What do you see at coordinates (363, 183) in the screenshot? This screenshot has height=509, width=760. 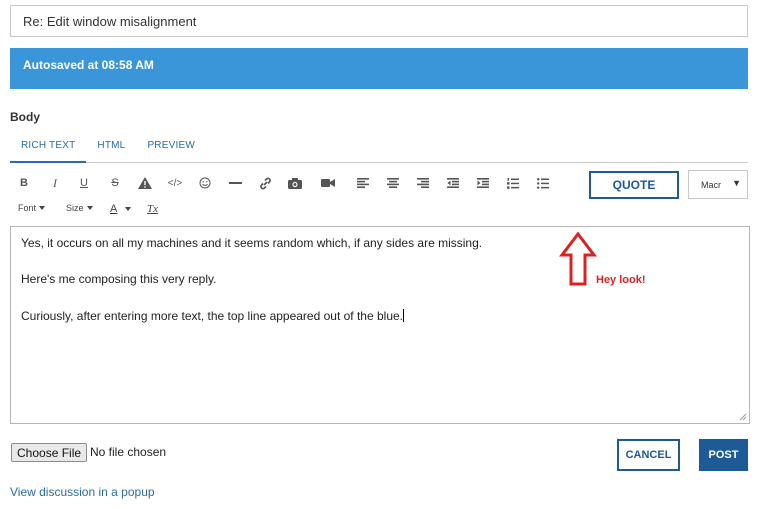 I see `align-left-icon` at bounding box center [363, 183].